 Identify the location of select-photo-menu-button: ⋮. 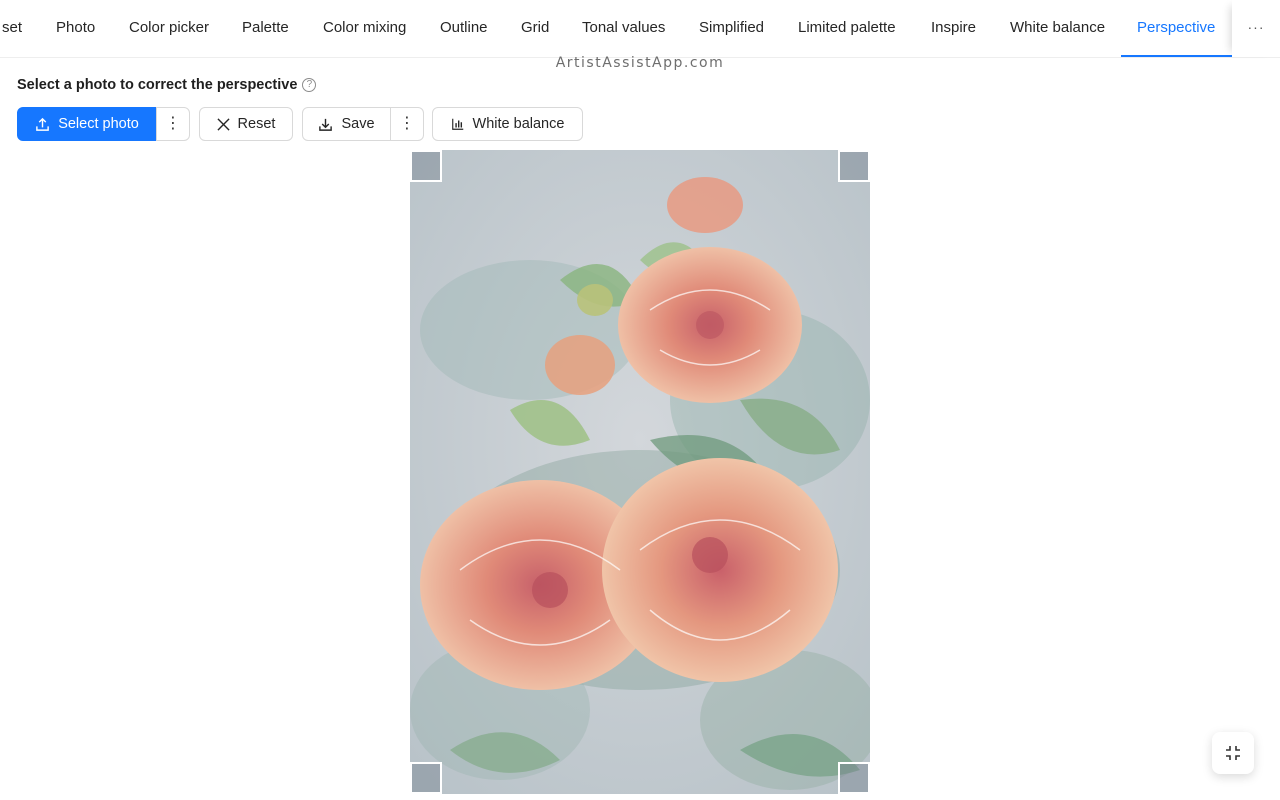
(173, 124).